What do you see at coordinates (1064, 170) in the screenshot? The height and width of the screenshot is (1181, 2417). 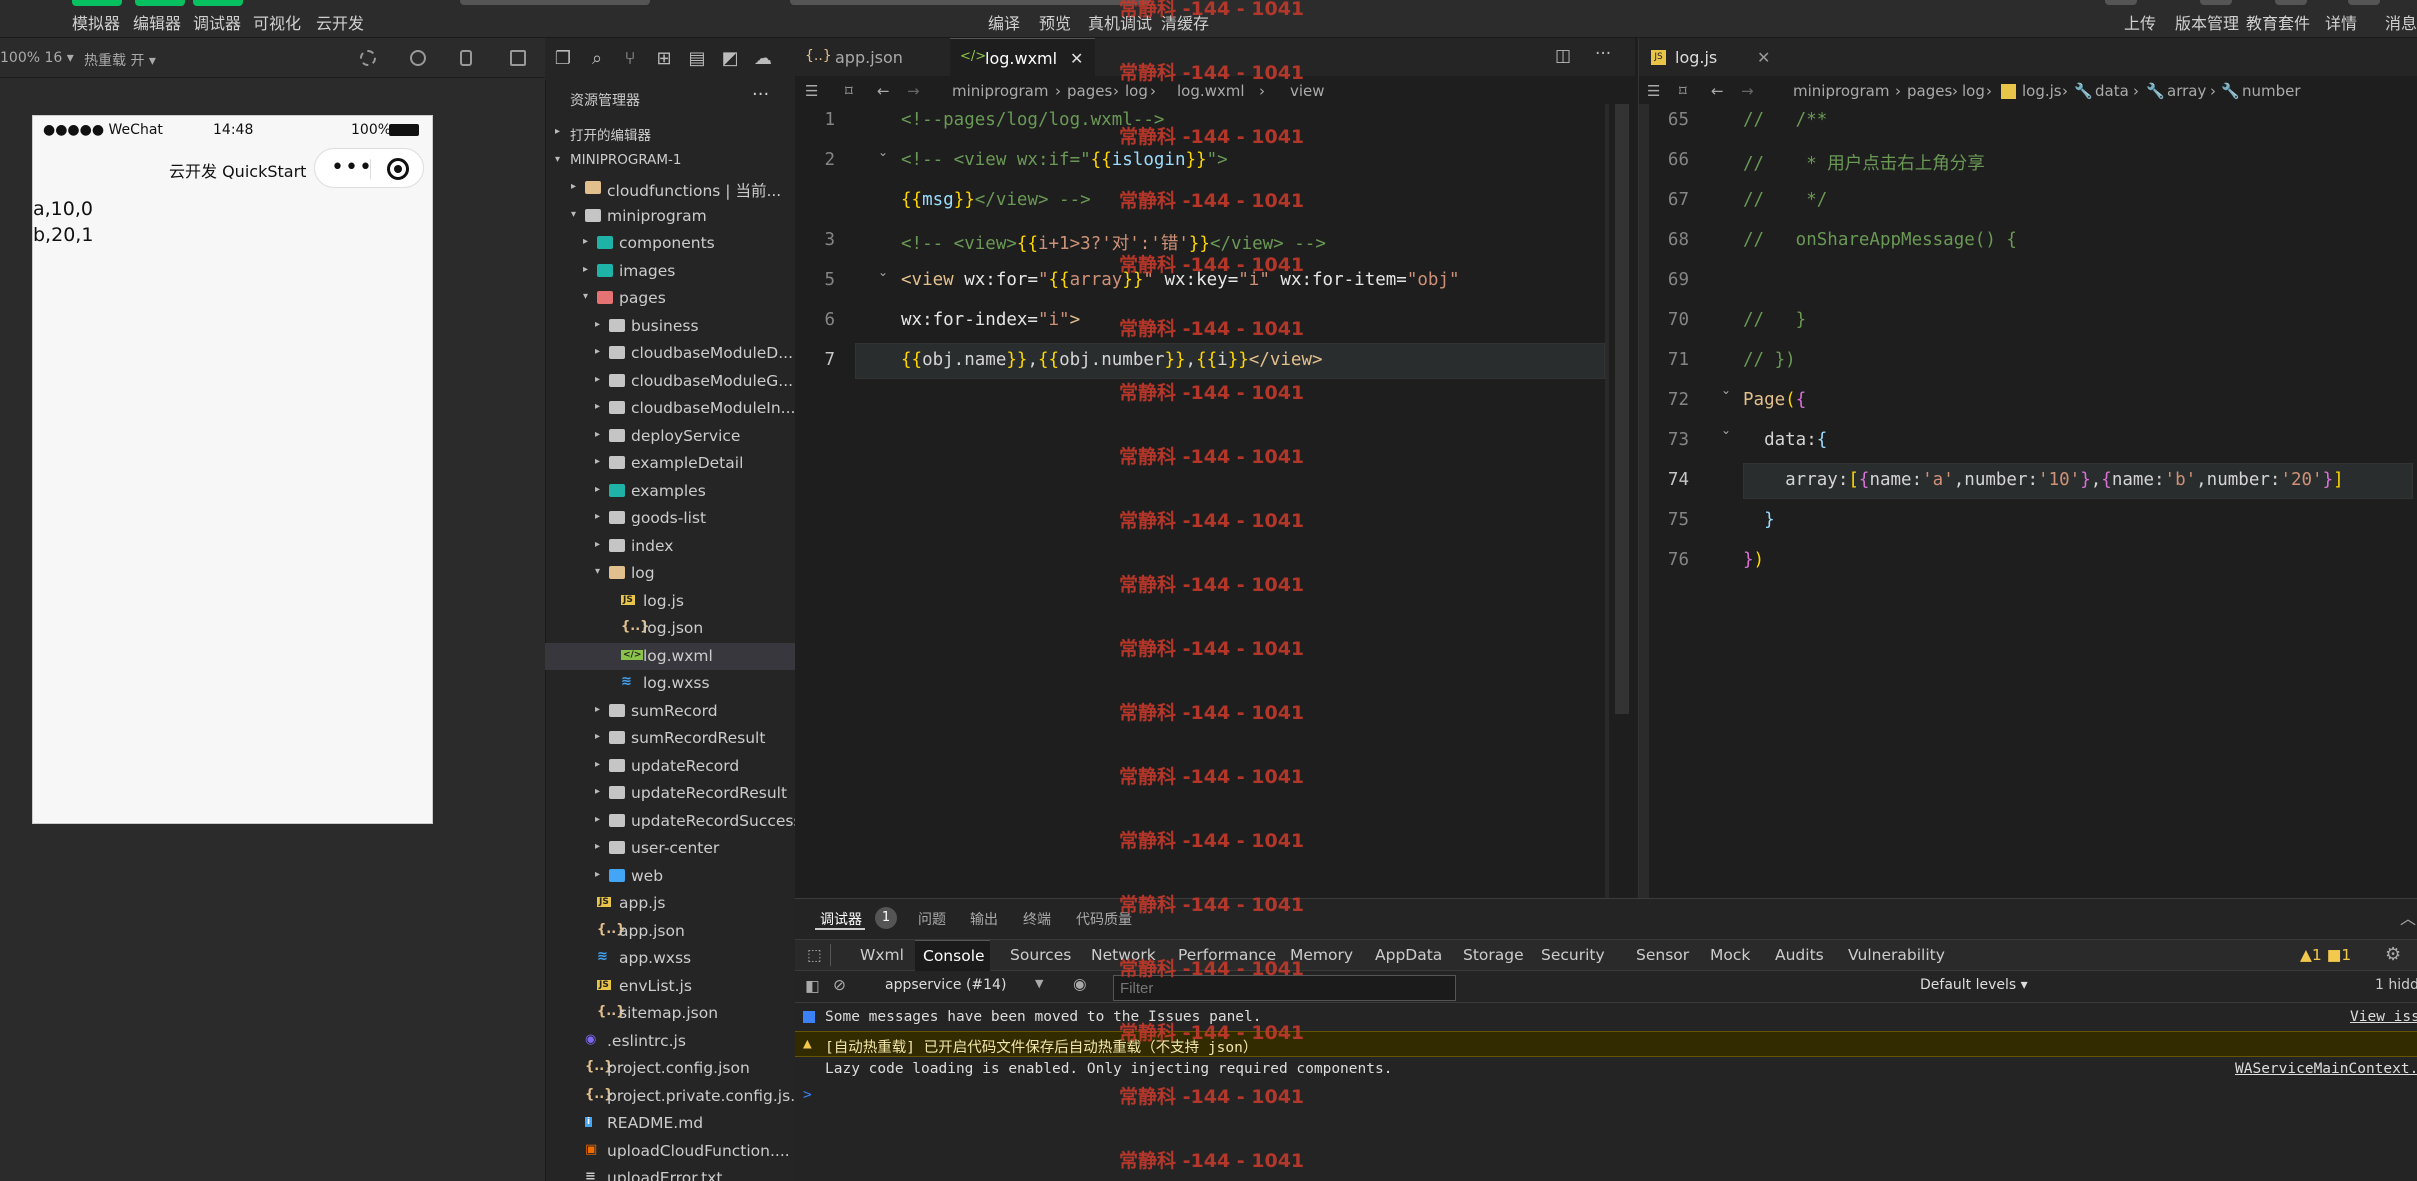 I see `code-line: <!-- <view wx:if="{{islogin}}">` at bounding box center [1064, 170].